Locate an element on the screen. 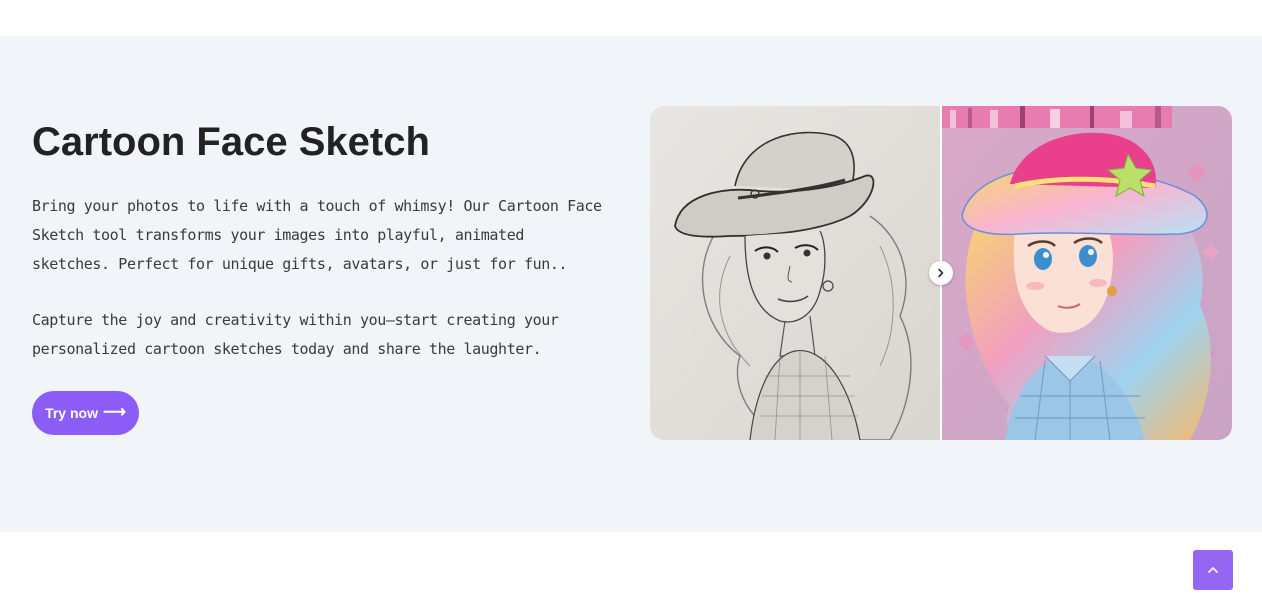  chevron-right-icon is located at coordinates (941, 273).